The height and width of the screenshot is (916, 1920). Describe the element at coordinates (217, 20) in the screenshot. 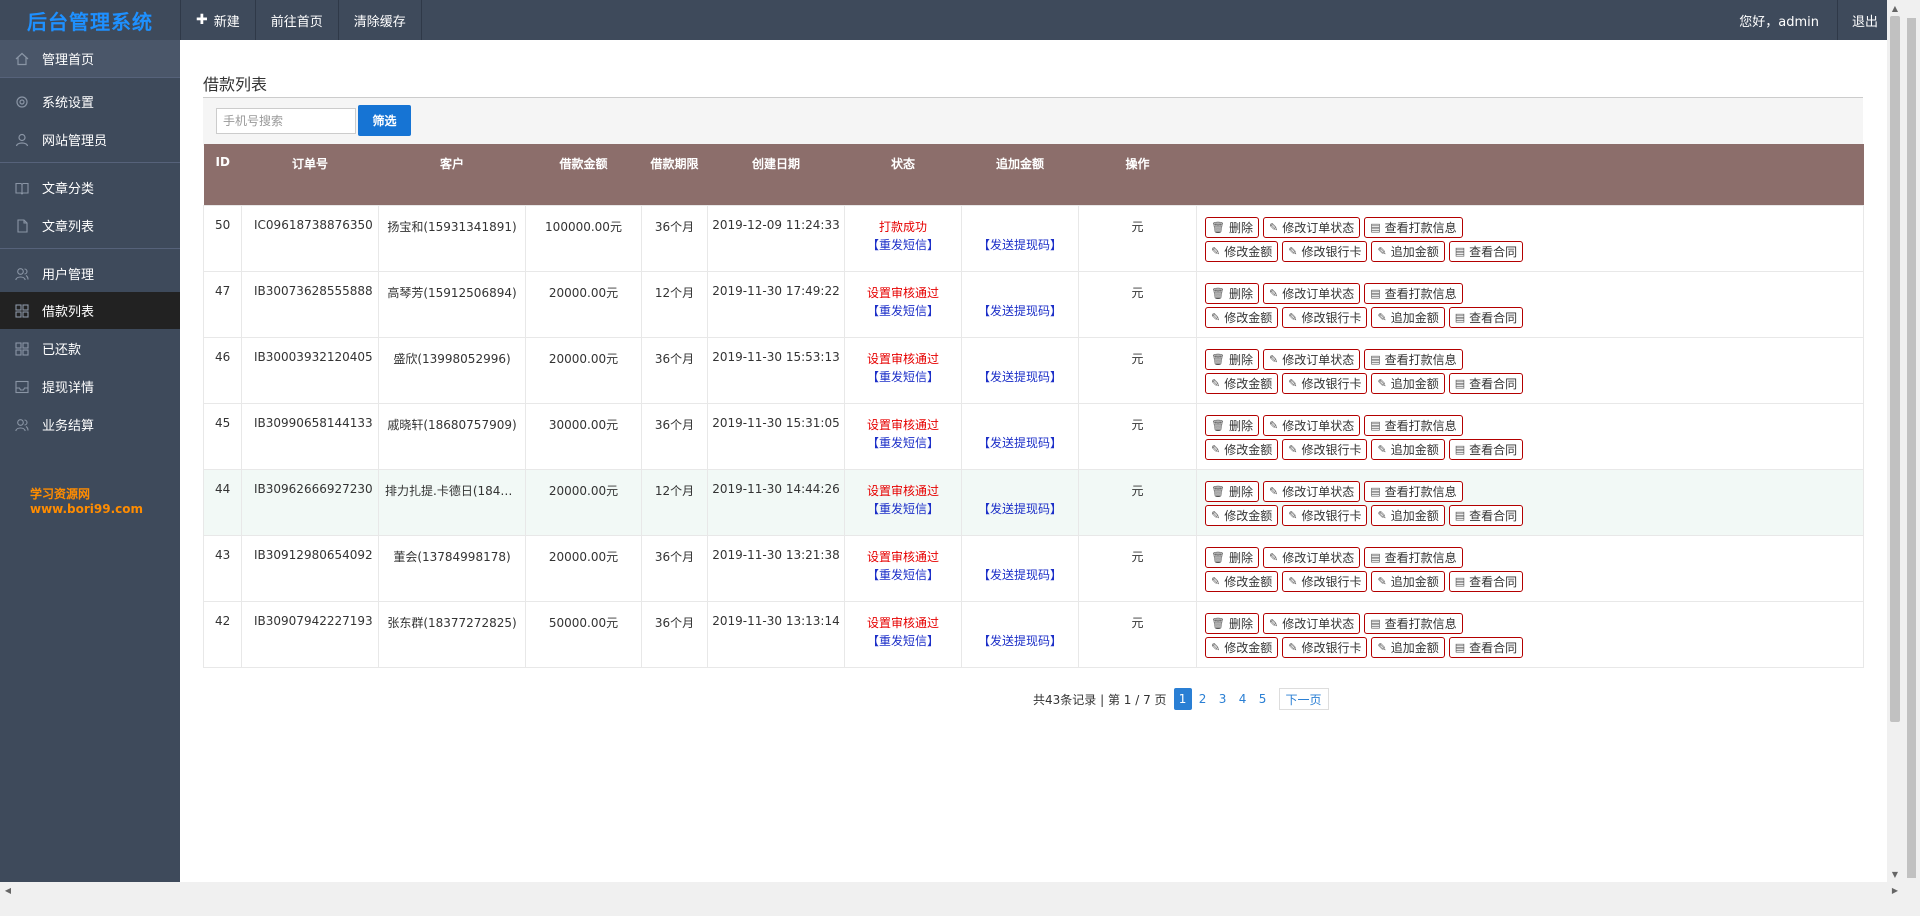

I see `new-button: ✚ 新建` at that location.